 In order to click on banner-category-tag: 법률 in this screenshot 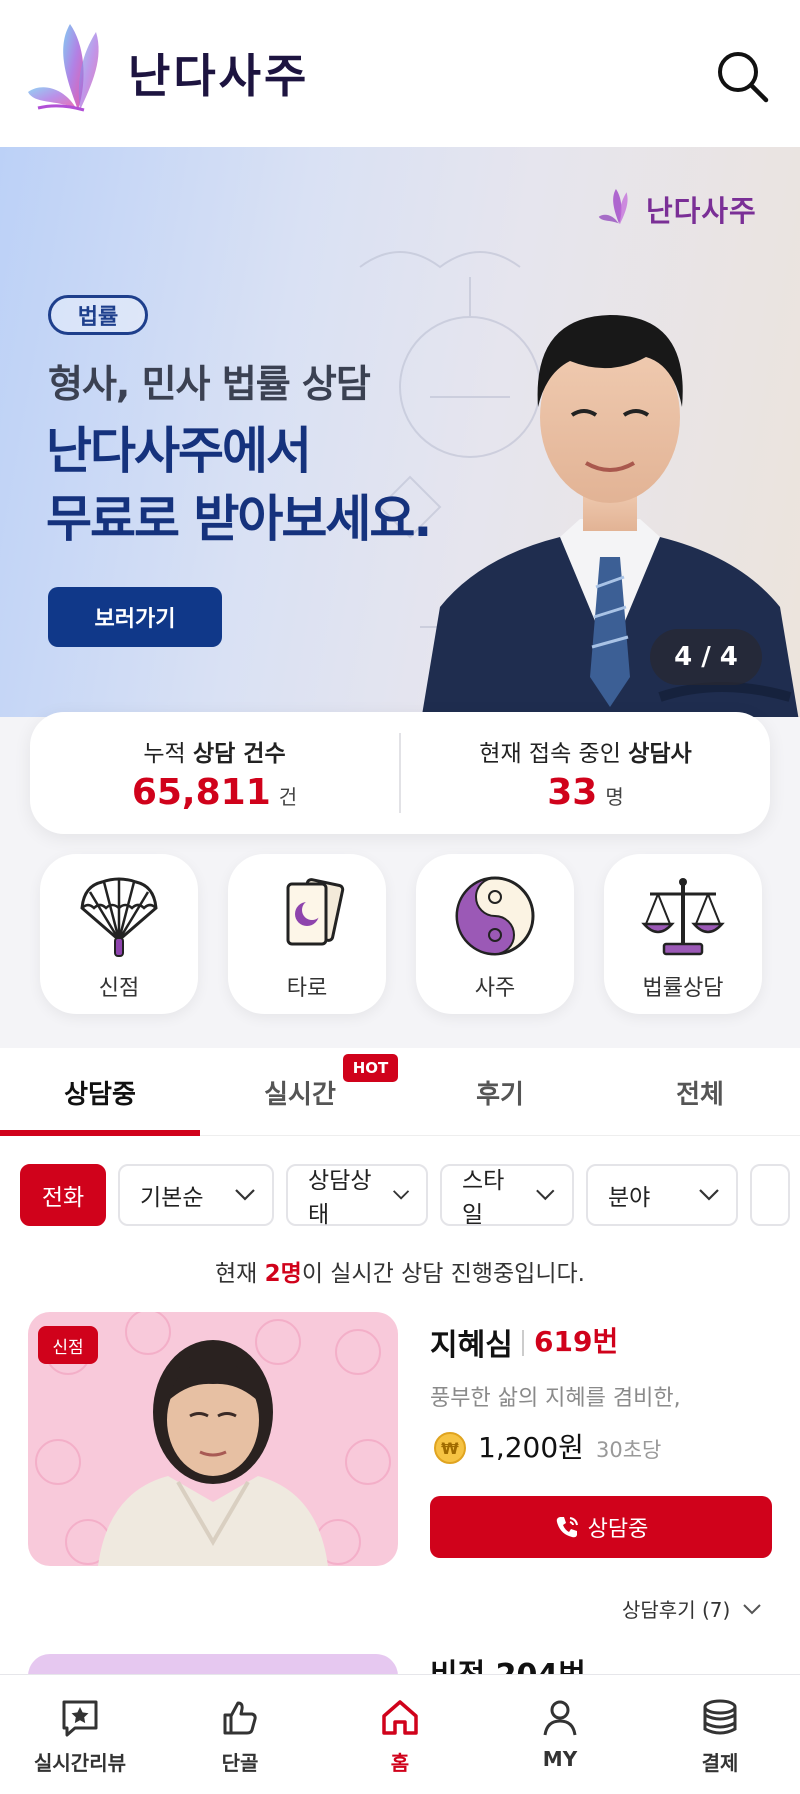, I will do `click(98, 315)`.